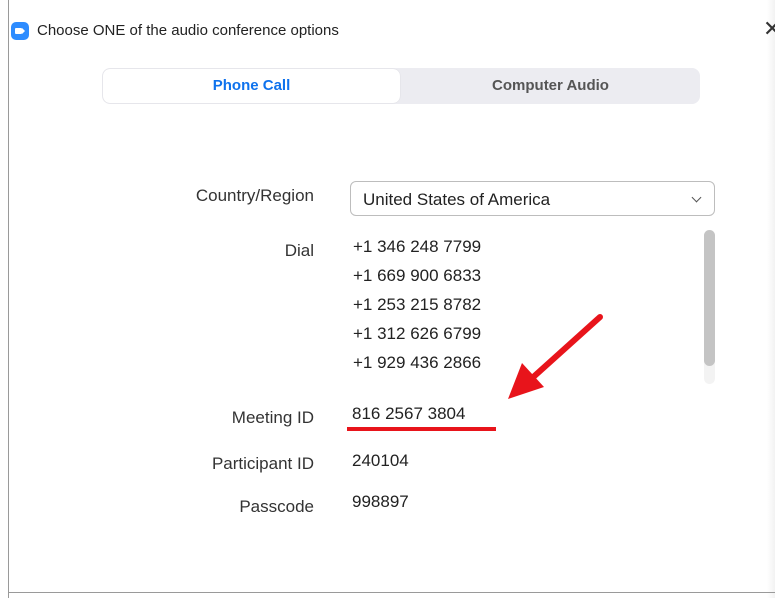 This screenshot has height=598, width=775. Describe the element at coordinates (417, 275) in the screenshot. I see `dial-number: +1 669 900 6833` at that location.